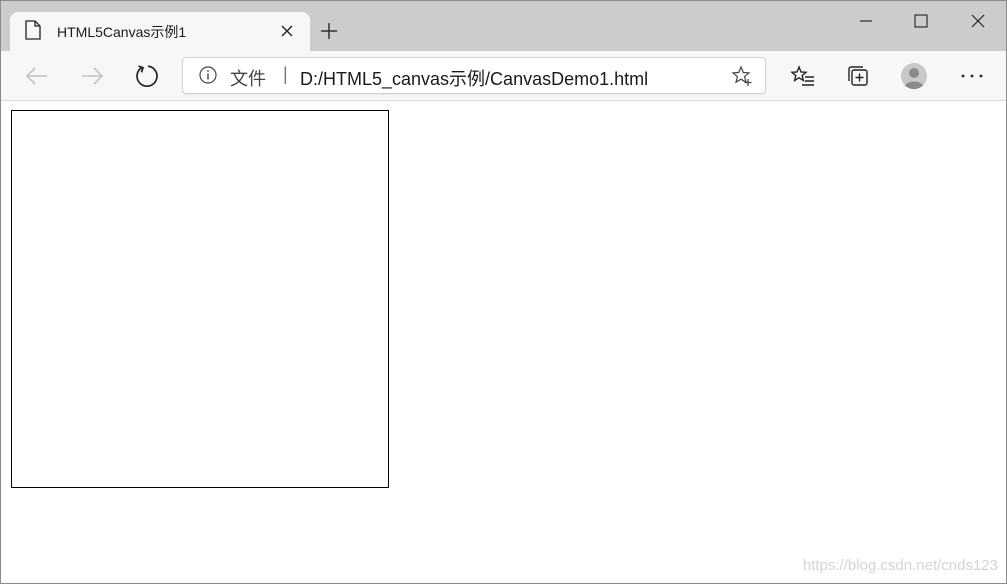 The height and width of the screenshot is (584, 1007). Describe the element at coordinates (914, 76) in the screenshot. I see `profile-avatar-icon` at that location.